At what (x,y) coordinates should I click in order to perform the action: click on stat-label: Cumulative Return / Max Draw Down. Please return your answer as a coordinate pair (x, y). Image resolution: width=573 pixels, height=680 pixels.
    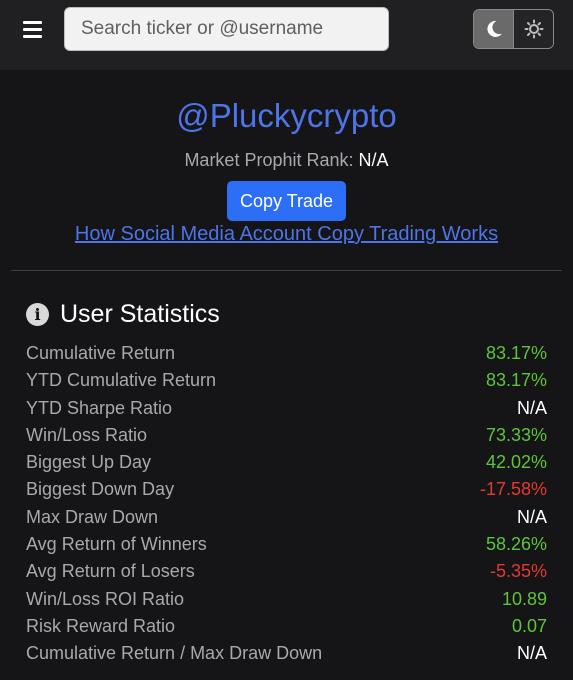
    Looking at the image, I should click on (174, 653).